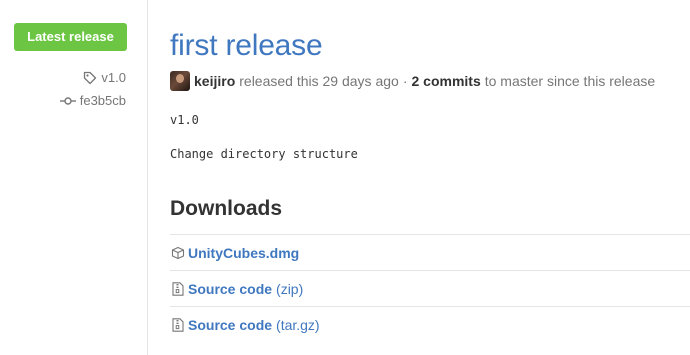  Describe the element at coordinates (67, 101) in the screenshot. I see `git-commit-icon` at that location.